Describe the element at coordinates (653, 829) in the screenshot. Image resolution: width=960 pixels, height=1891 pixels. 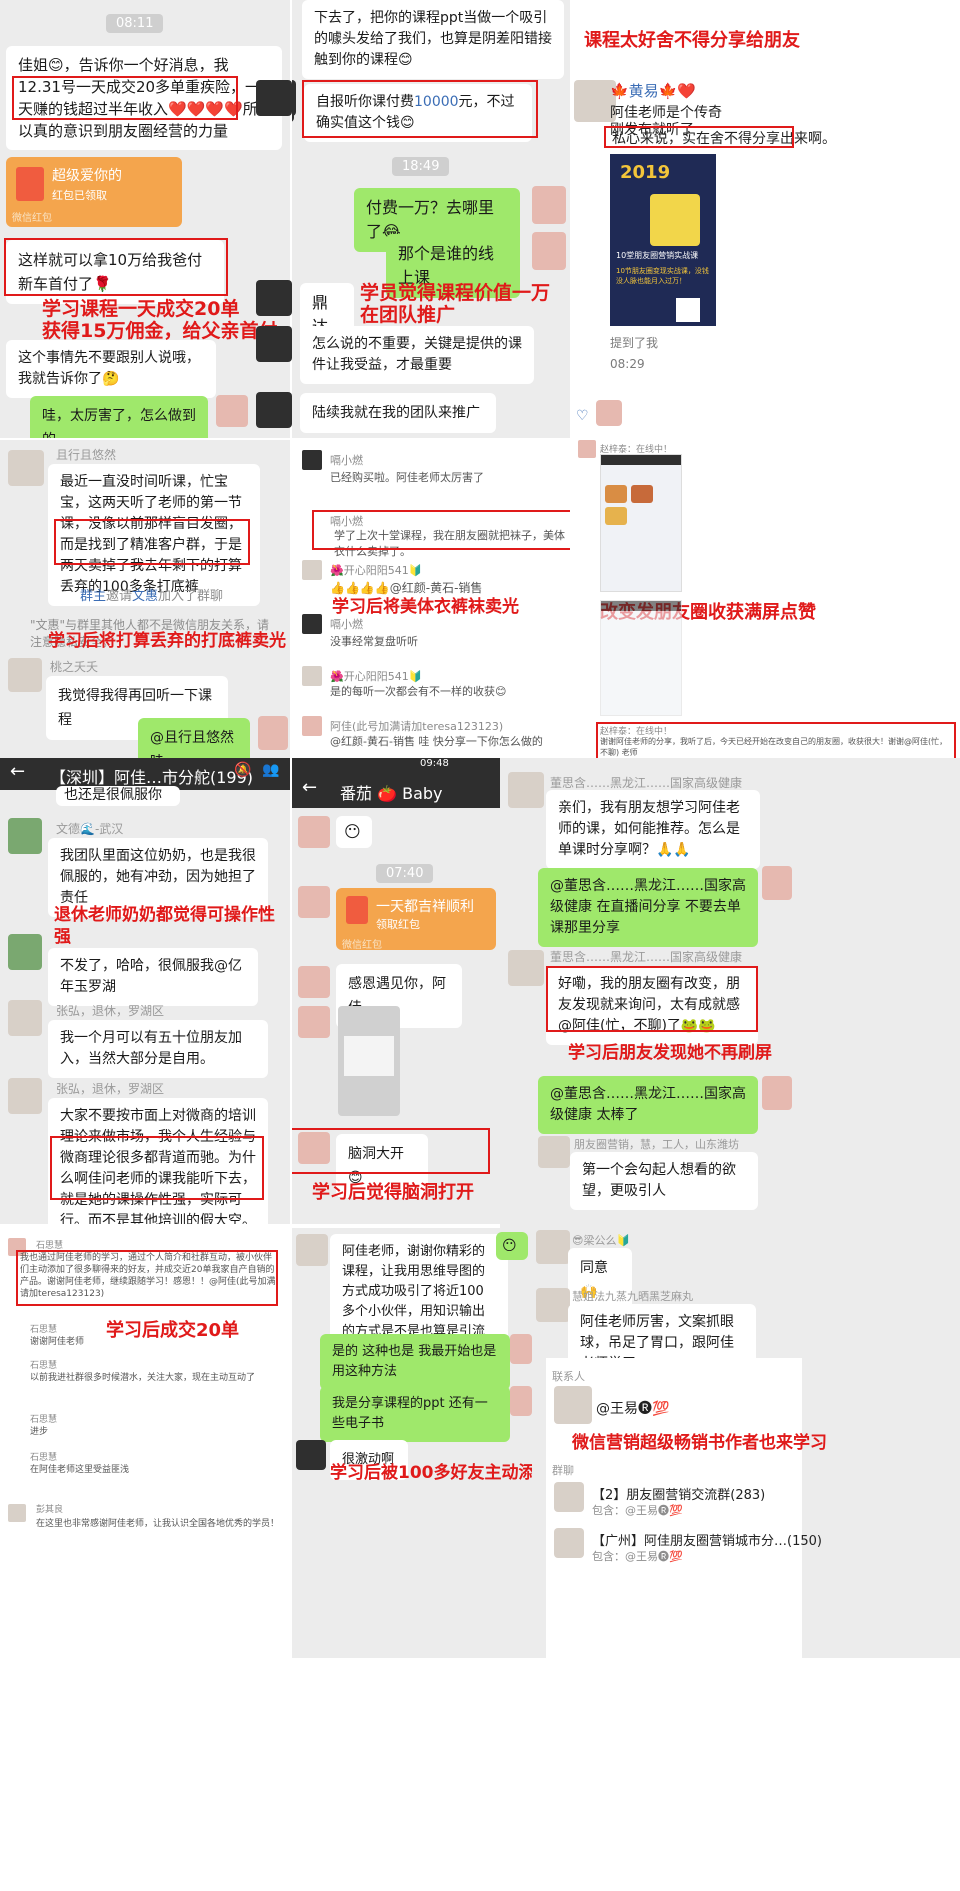
I see `message-bubble: 亲们，我有朋友想学习阿佳老师的课，如何能推荐。怎么是单课时分享啊？🙏🙏` at that location.